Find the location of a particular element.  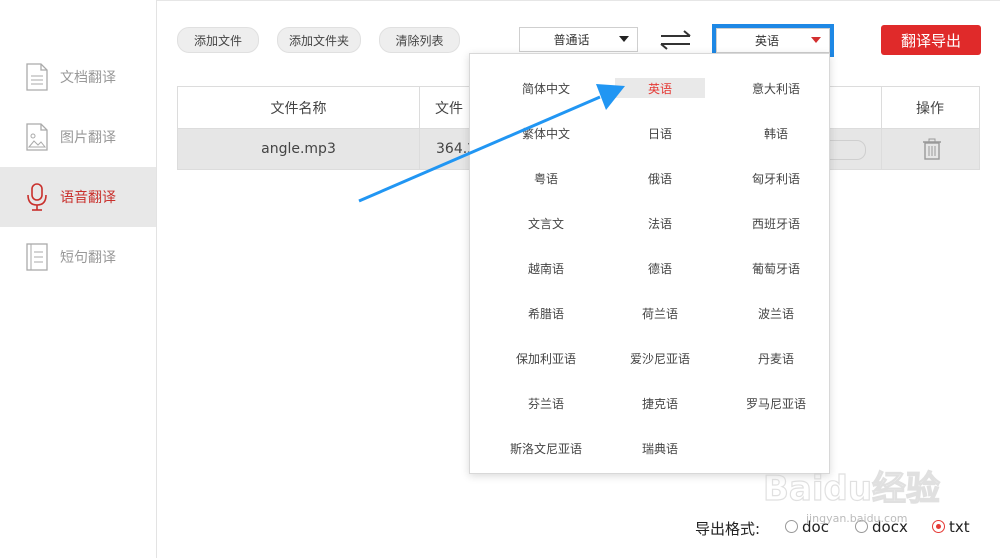

language-option: 西班牙语 is located at coordinates (776, 223).